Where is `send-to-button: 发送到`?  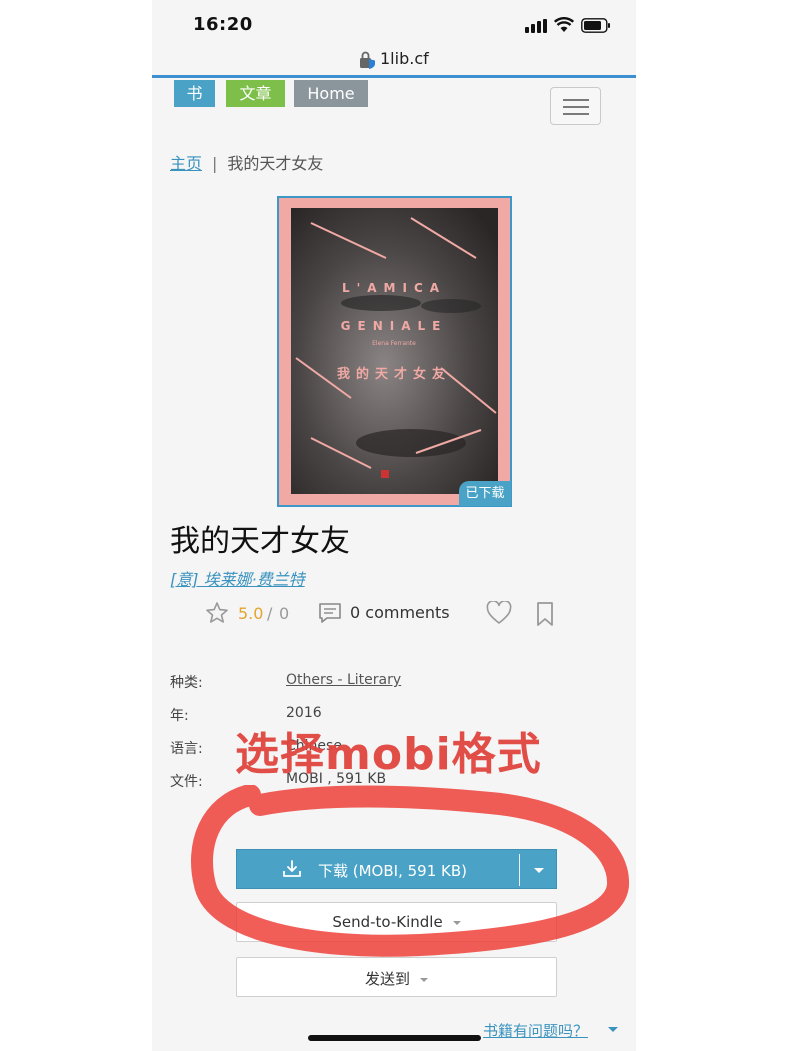 send-to-button: 发送到 is located at coordinates (396, 977).